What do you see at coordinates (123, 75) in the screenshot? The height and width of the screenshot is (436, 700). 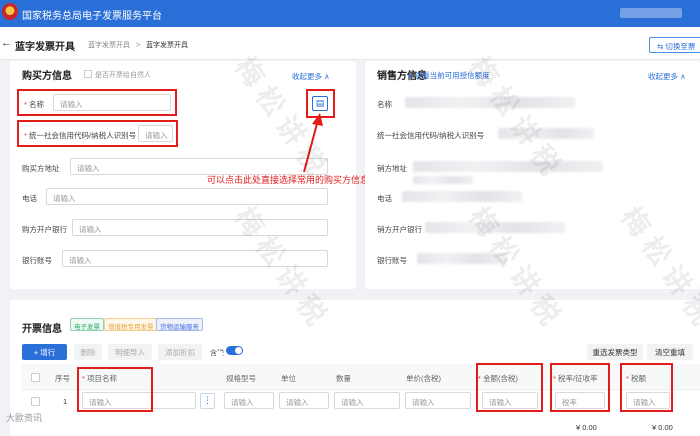 I see `natural-person-label: 是否开票给自然人` at bounding box center [123, 75].